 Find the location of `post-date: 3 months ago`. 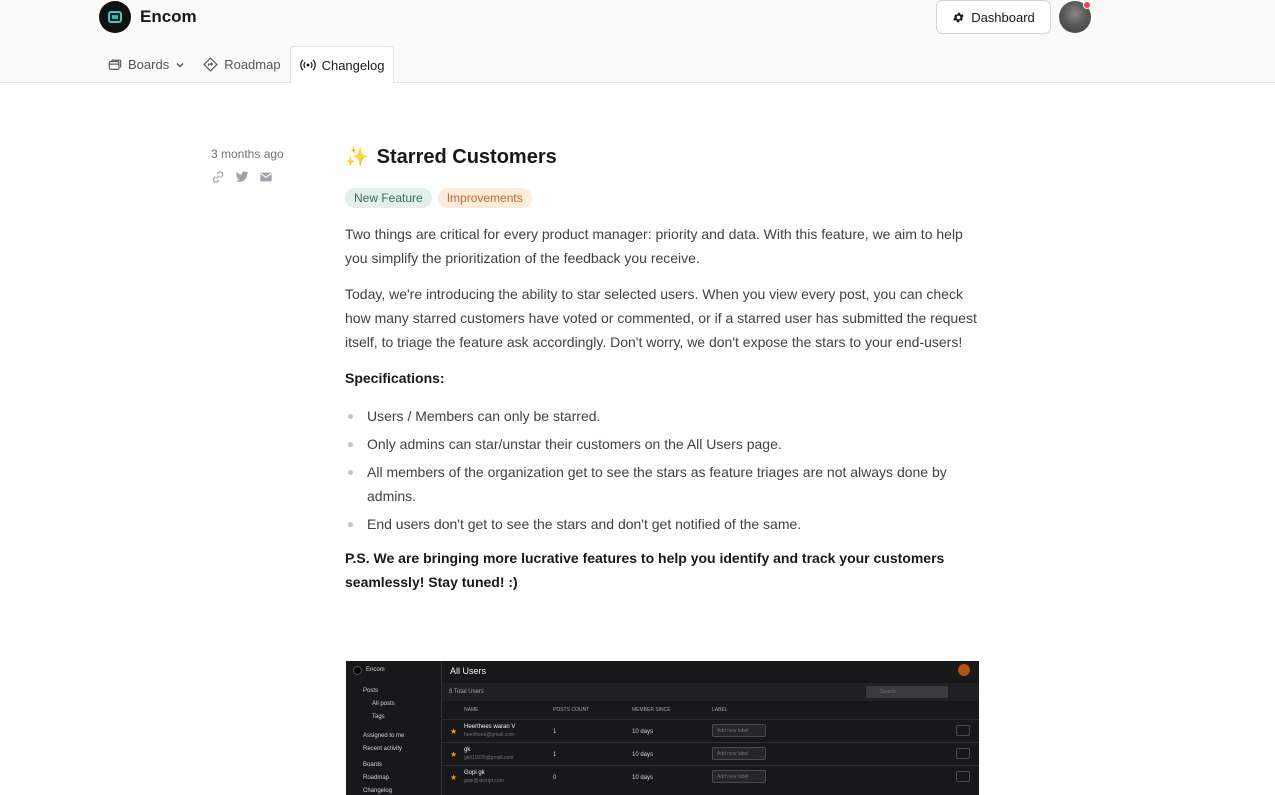

post-date: 3 months ago is located at coordinates (247, 154).